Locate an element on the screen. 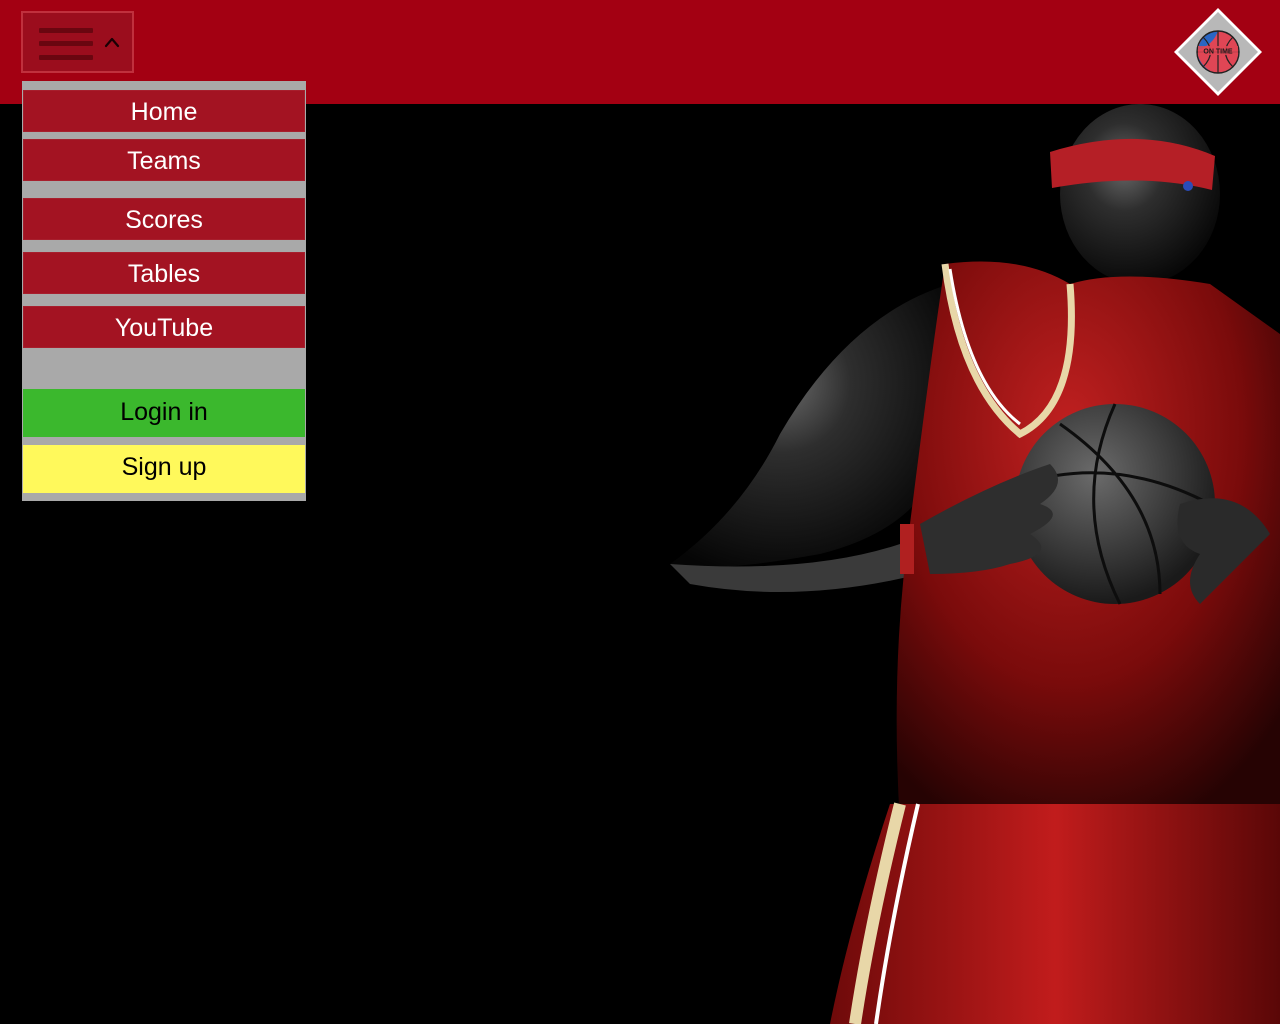 The height and width of the screenshot is (1024, 1280). basketball-logo-icon: ON TIME is located at coordinates (1218, 52).